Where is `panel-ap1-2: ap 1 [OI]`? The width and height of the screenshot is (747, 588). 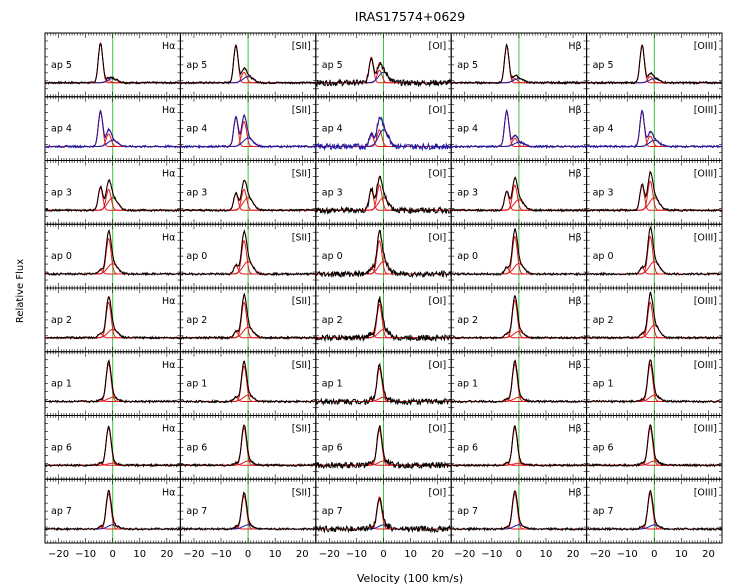 panel-ap1-2: ap 1 [OI] is located at coordinates (383, 383).